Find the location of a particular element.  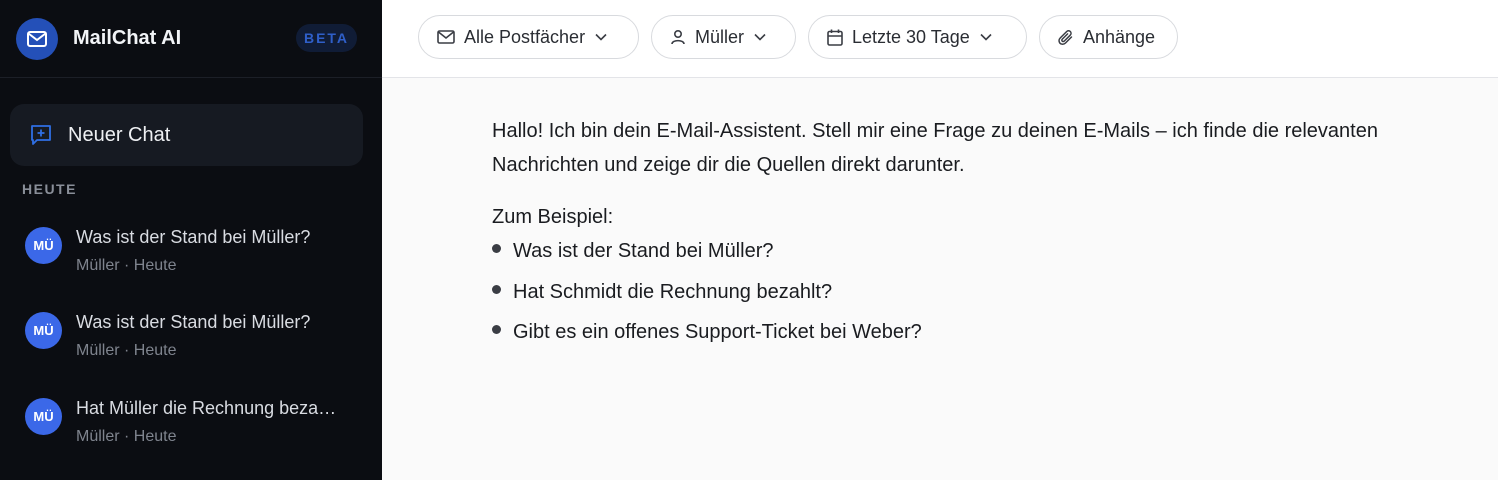

contact-filter-label: Müller is located at coordinates (720, 36).